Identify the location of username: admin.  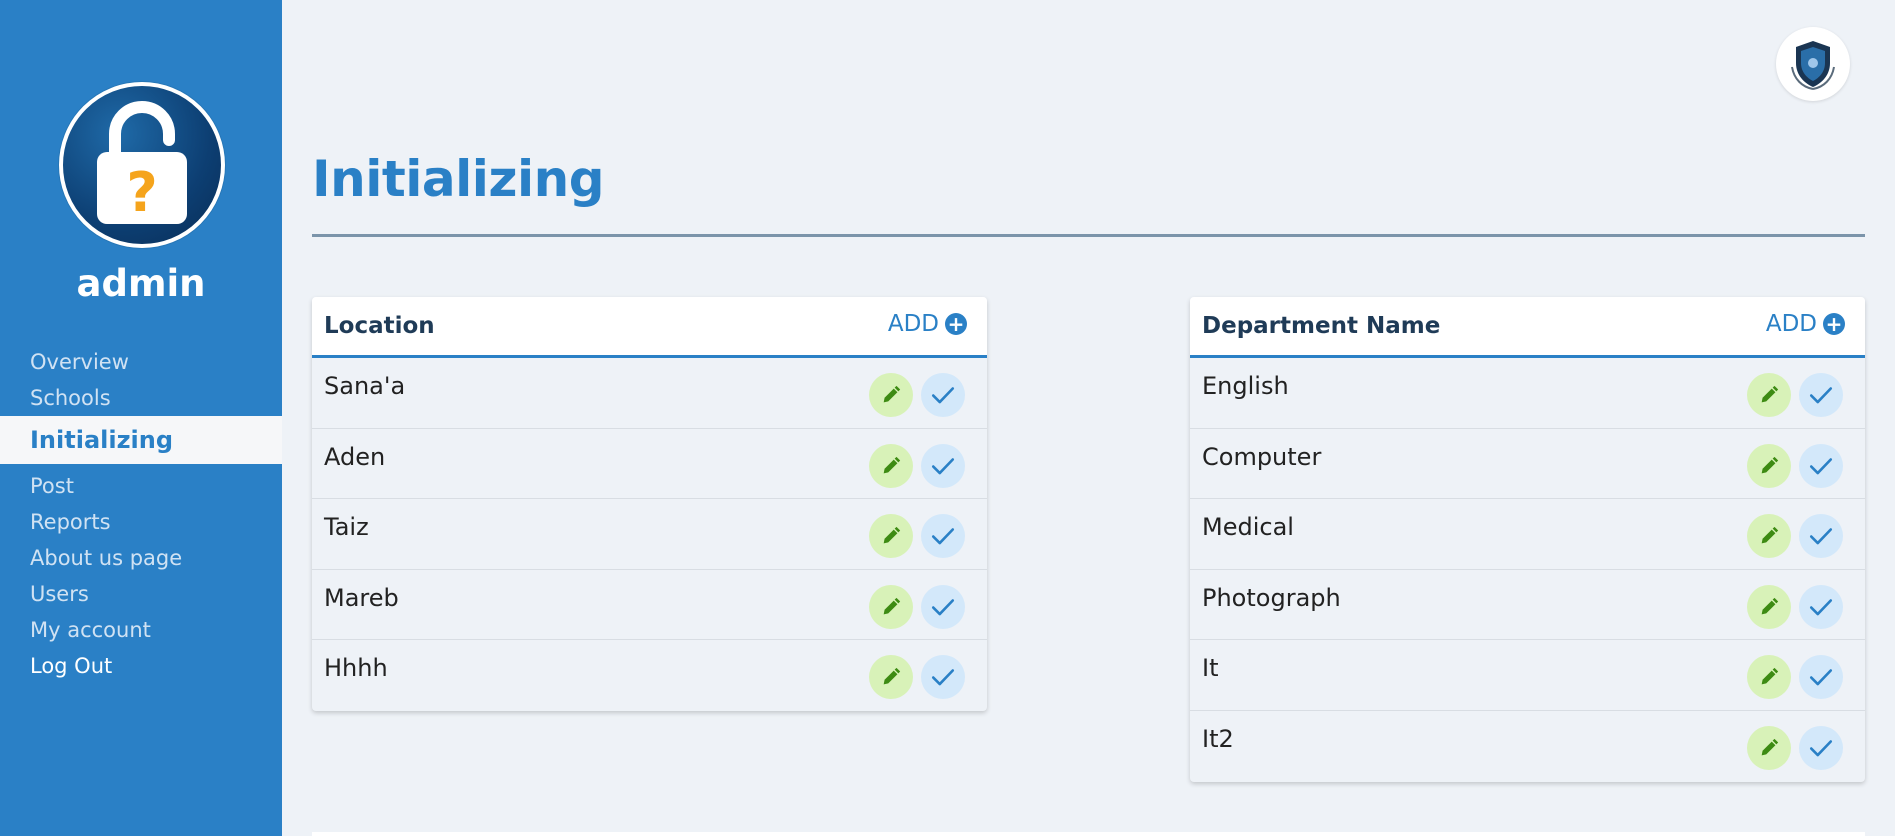
(141, 283).